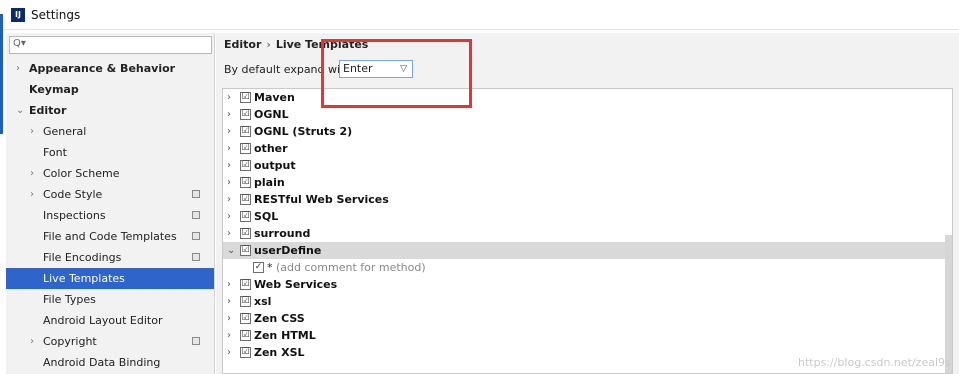 The width and height of the screenshot is (959, 374). I want to click on search-input, so click(118, 45).